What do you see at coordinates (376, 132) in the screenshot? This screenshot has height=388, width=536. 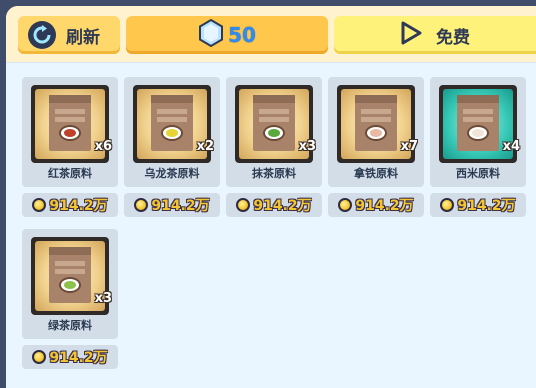 I see `item-card: x7 拿铁原料` at bounding box center [376, 132].